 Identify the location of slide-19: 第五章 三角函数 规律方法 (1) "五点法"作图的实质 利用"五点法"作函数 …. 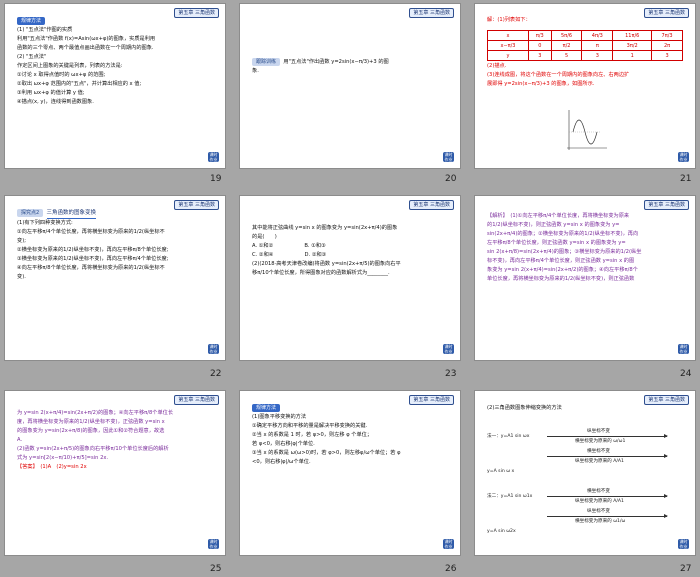
(115, 86).